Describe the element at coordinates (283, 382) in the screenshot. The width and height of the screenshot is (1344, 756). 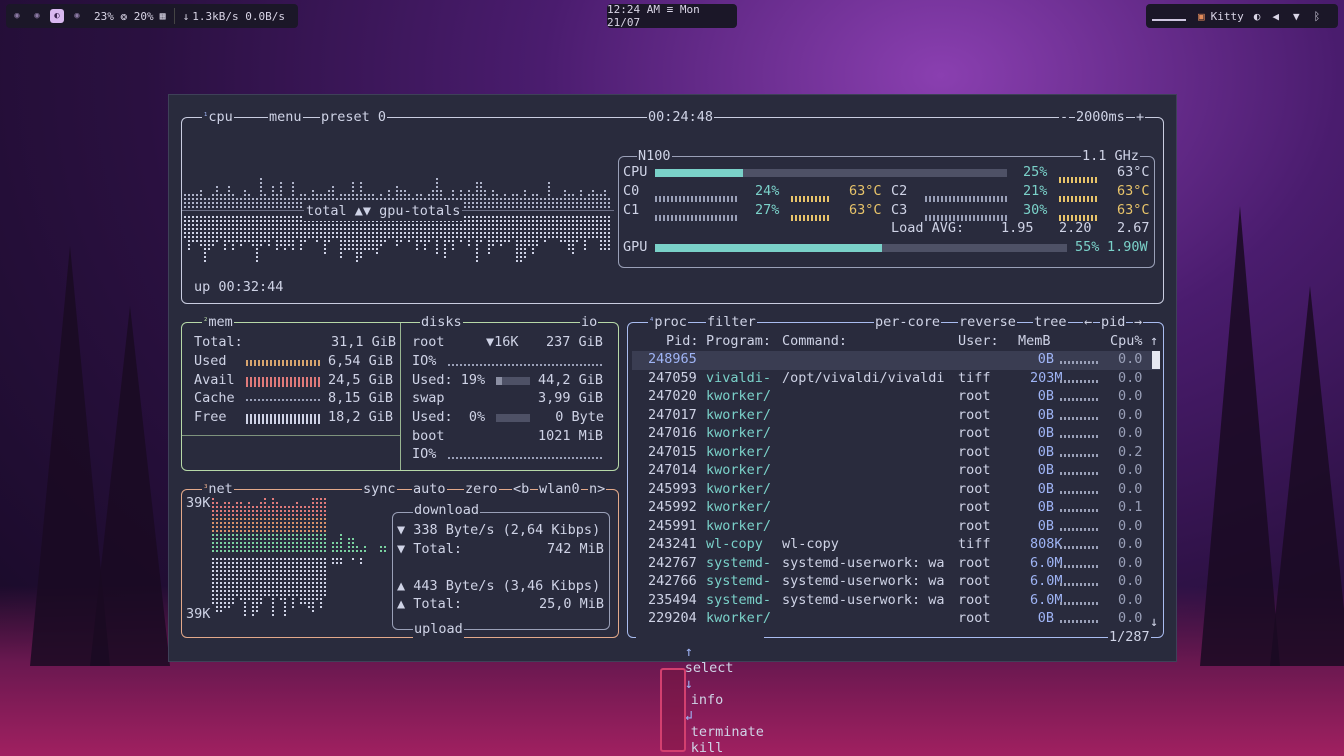
I see `mem-avail-graph` at that location.